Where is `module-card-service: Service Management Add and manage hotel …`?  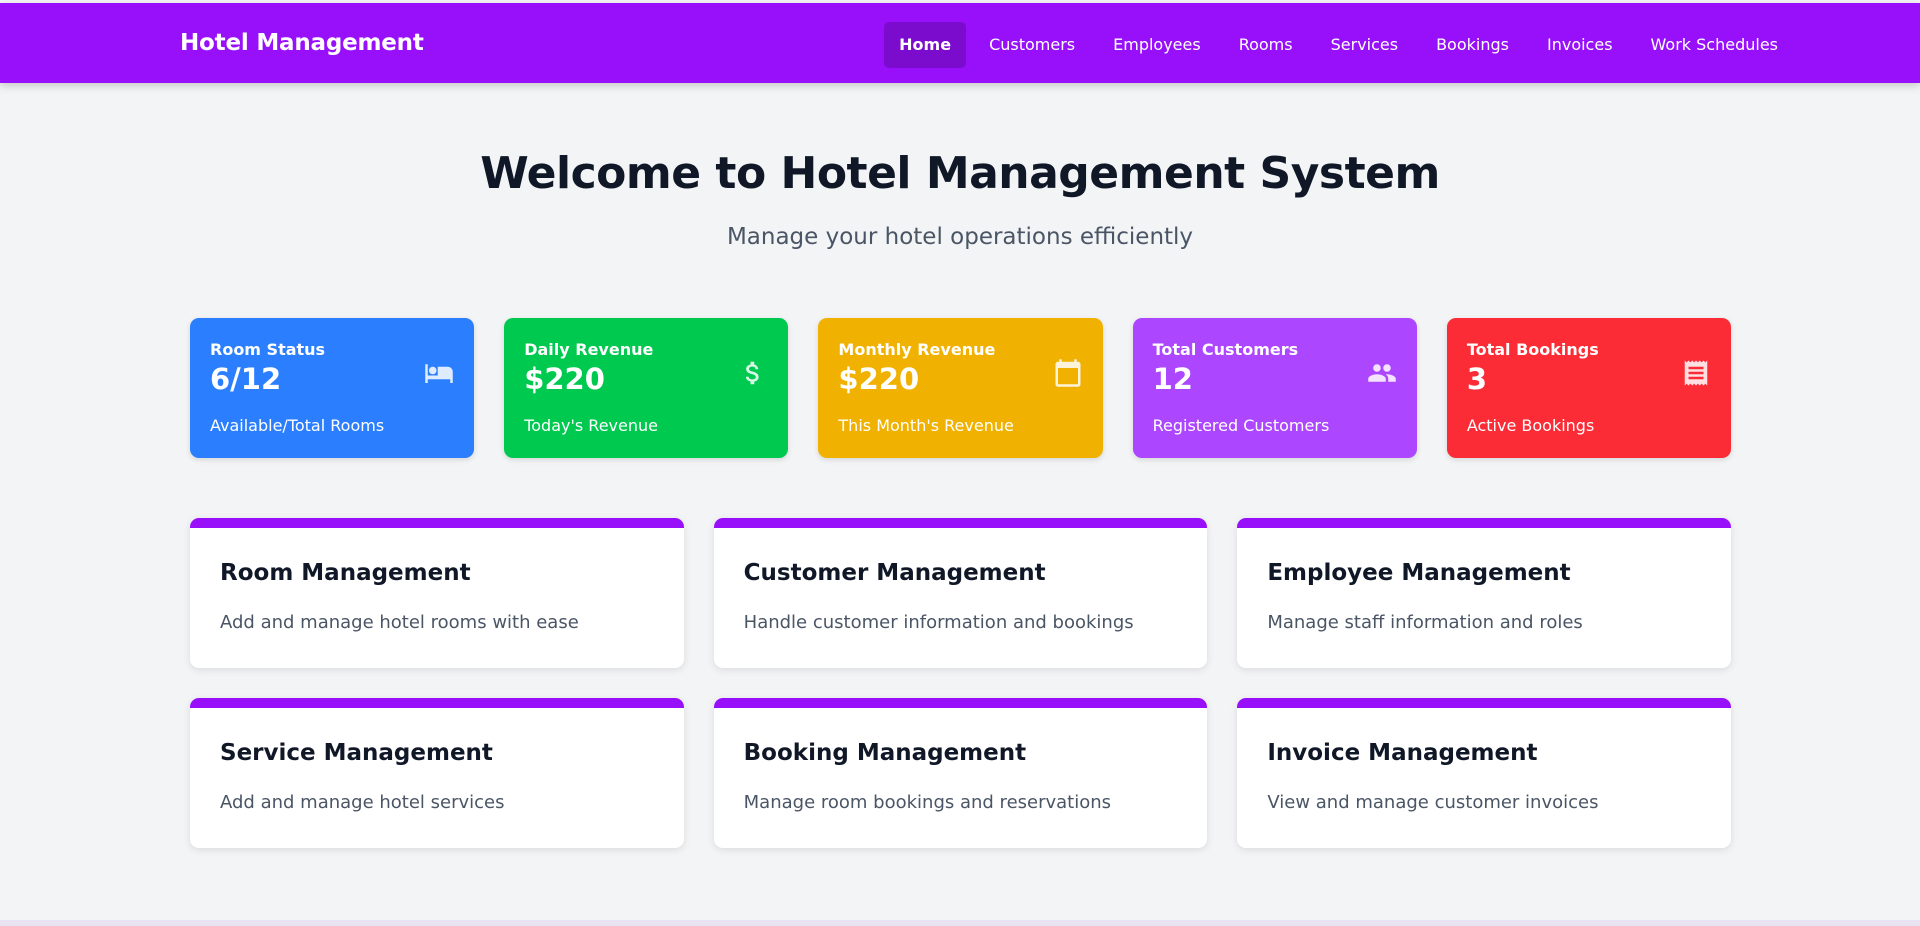
module-card-service: Service Management Add and manage hotel … is located at coordinates (437, 773).